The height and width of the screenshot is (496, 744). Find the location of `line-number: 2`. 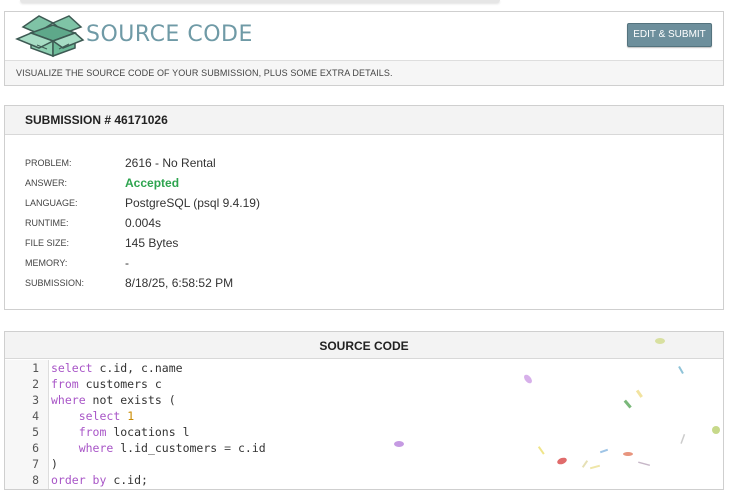

line-number: 2 is located at coordinates (35, 384).